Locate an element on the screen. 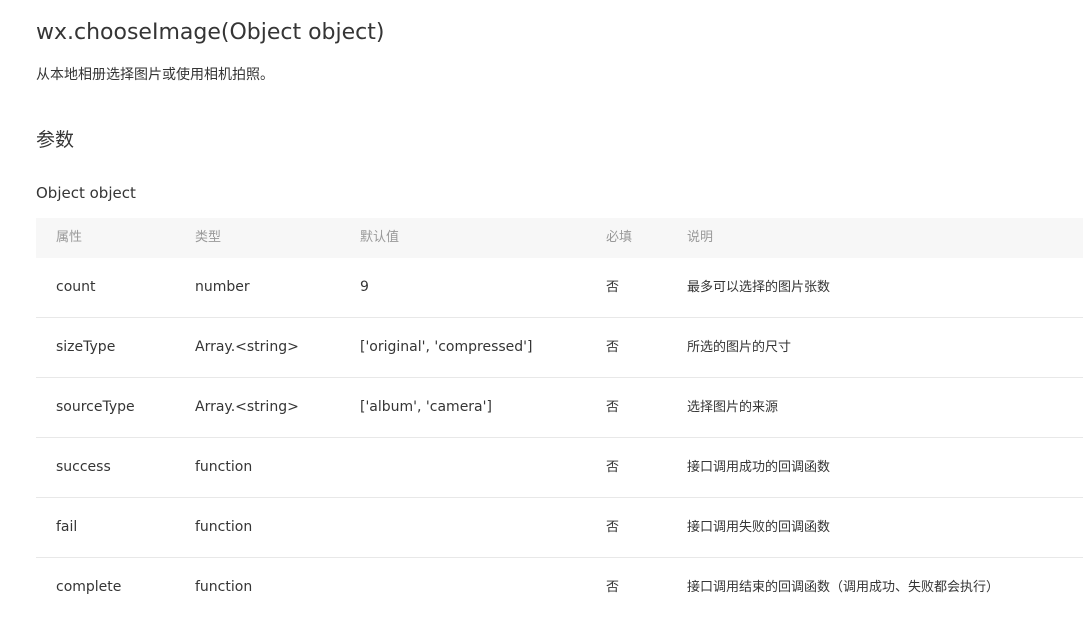  table-row: count number 9 否 最多可以选择的图片张数 is located at coordinates (559, 288).